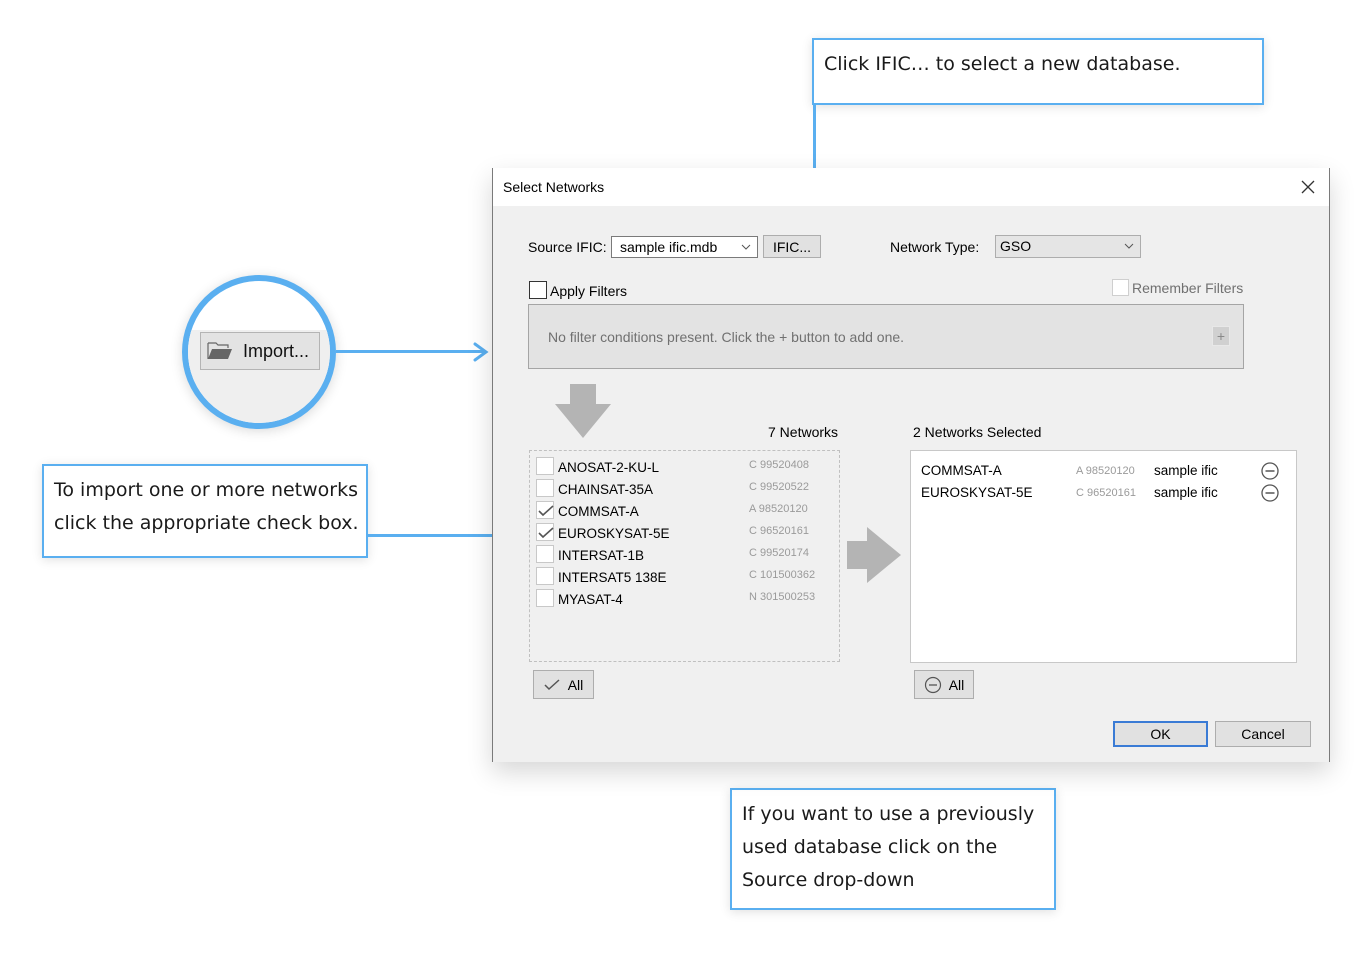 The height and width of the screenshot is (956, 1370). What do you see at coordinates (911, 187) in the screenshot?
I see `title-bar: Select Networks` at bounding box center [911, 187].